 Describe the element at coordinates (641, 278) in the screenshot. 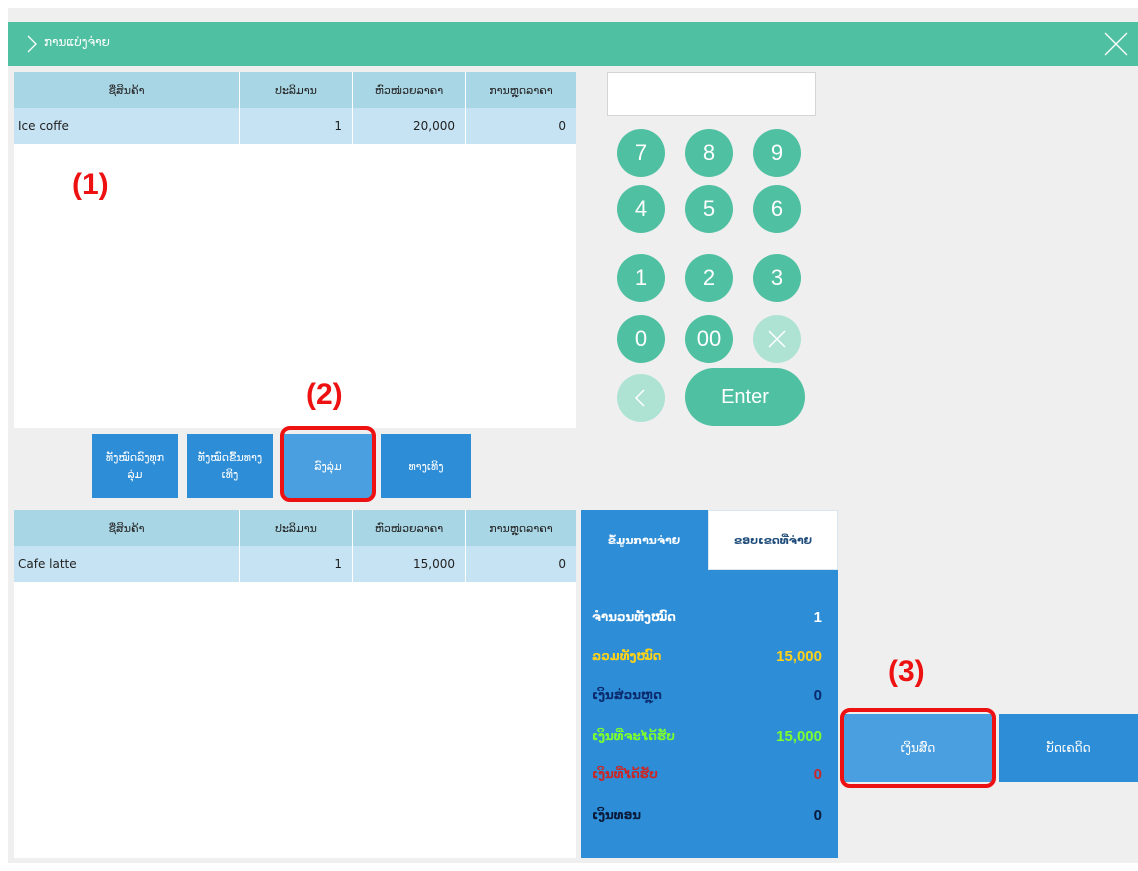

I see `key-1: 1` at that location.